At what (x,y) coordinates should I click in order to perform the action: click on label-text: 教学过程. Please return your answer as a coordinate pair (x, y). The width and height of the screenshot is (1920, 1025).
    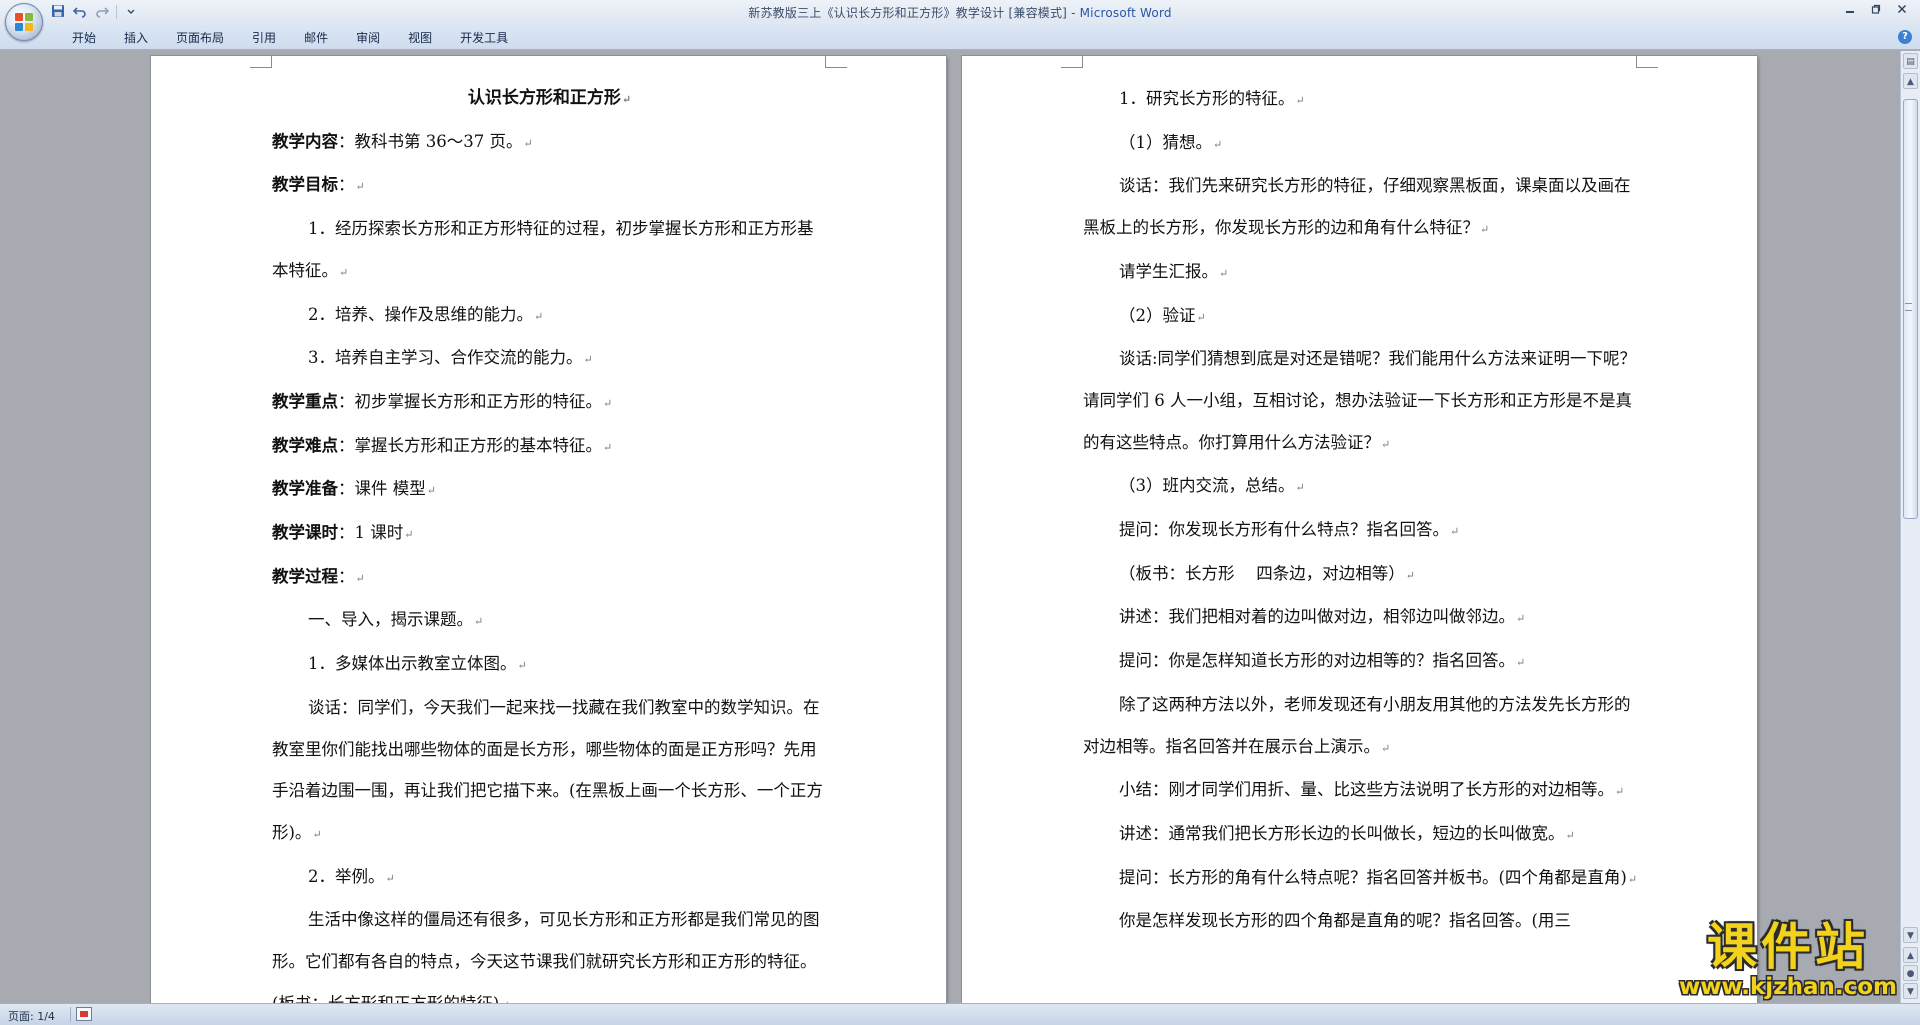
    Looking at the image, I should click on (305, 576).